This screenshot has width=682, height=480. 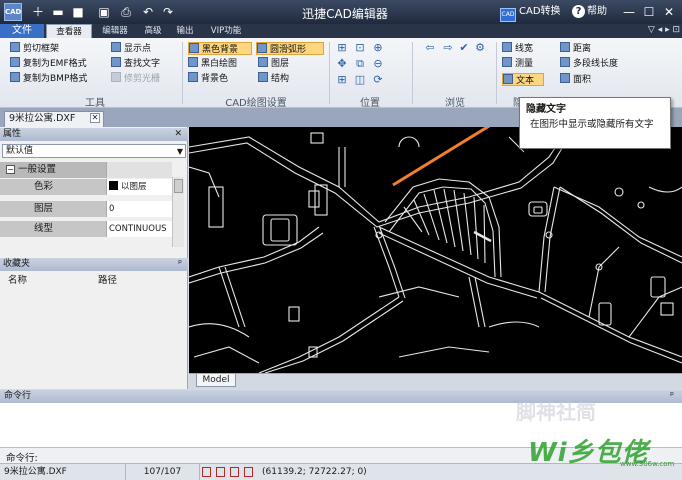 What do you see at coordinates (455, 103) in the screenshot?
I see `group-label-browse: 浏览` at bounding box center [455, 103].